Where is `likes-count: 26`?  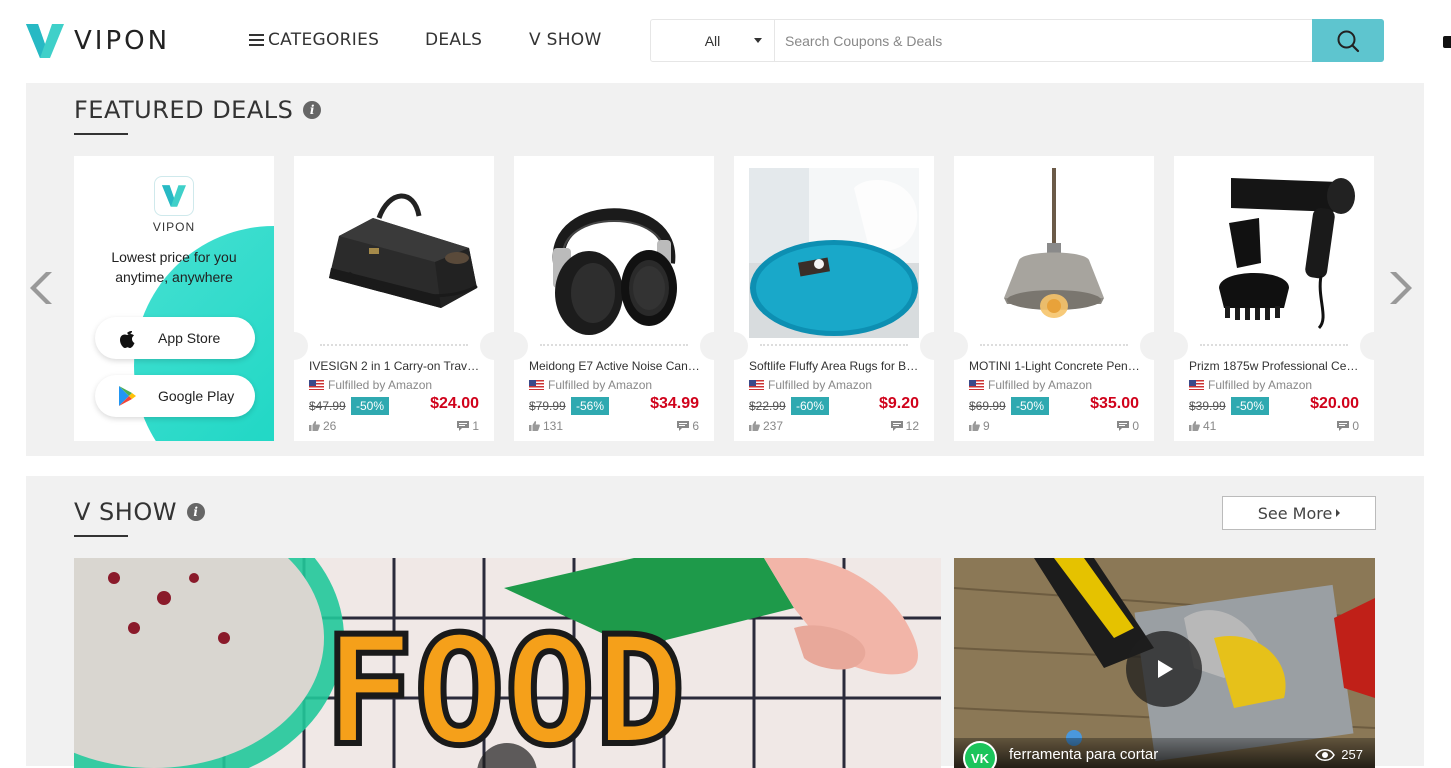
likes-count: 26 is located at coordinates (322, 426).